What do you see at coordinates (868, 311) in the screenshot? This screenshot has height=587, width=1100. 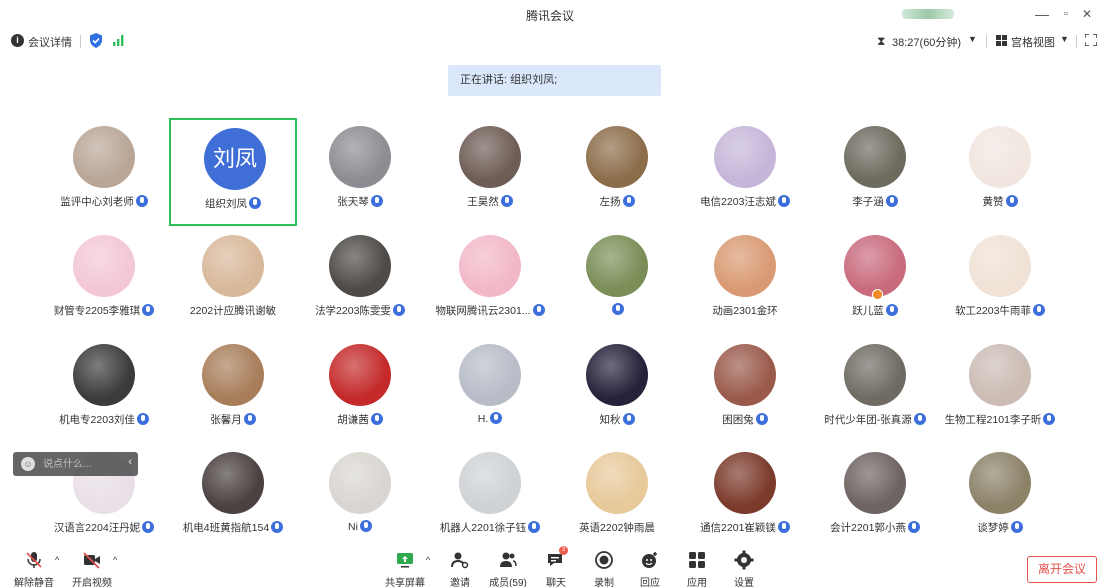 I see `participant-name: 跃儿蓝` at bounding box center [868, 311].